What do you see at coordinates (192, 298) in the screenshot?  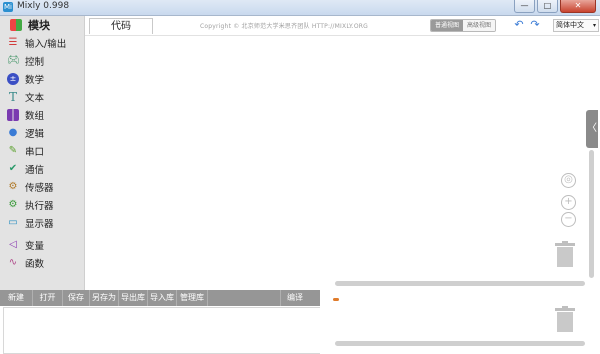 I see `manage-library-button: 管理库` at bounding box center [192, 298].